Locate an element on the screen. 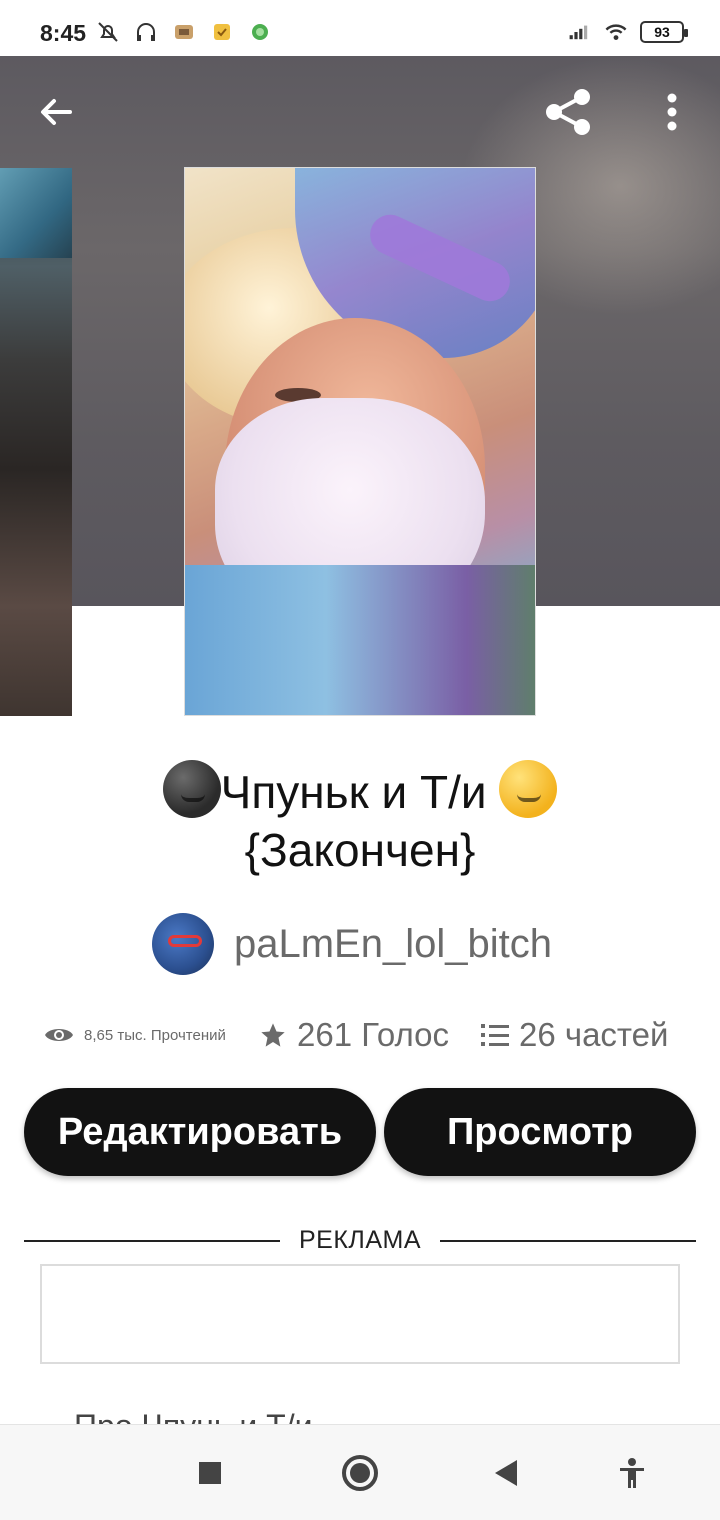 The image size is (720, 1520). headphones-icon is located at coordinates (146, 32).